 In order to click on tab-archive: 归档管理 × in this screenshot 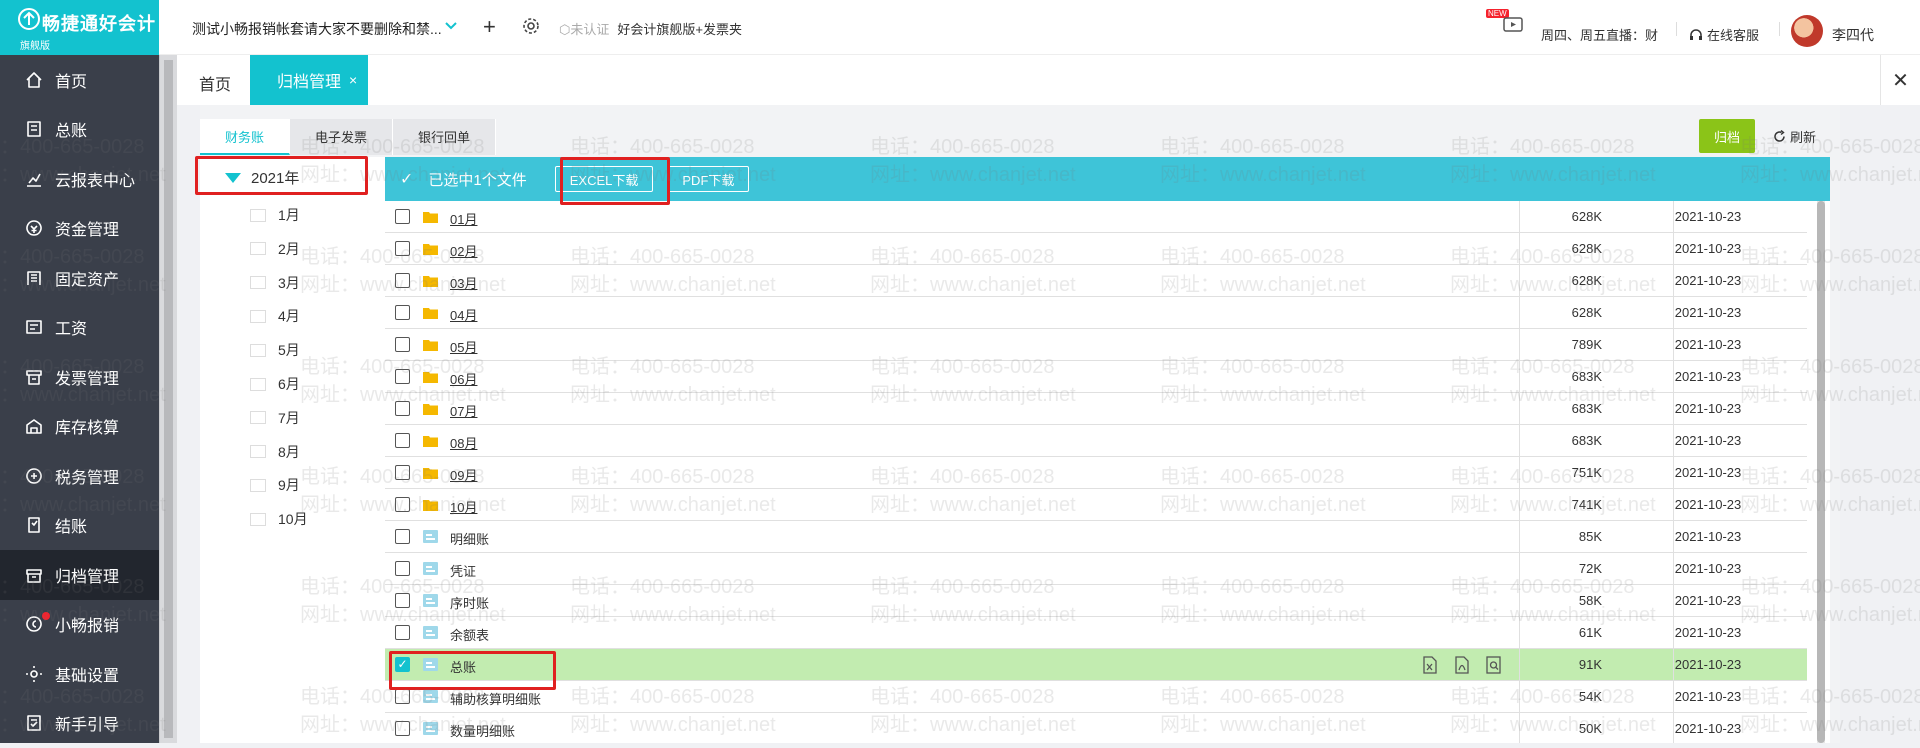, I will do `click(309, 80)`.